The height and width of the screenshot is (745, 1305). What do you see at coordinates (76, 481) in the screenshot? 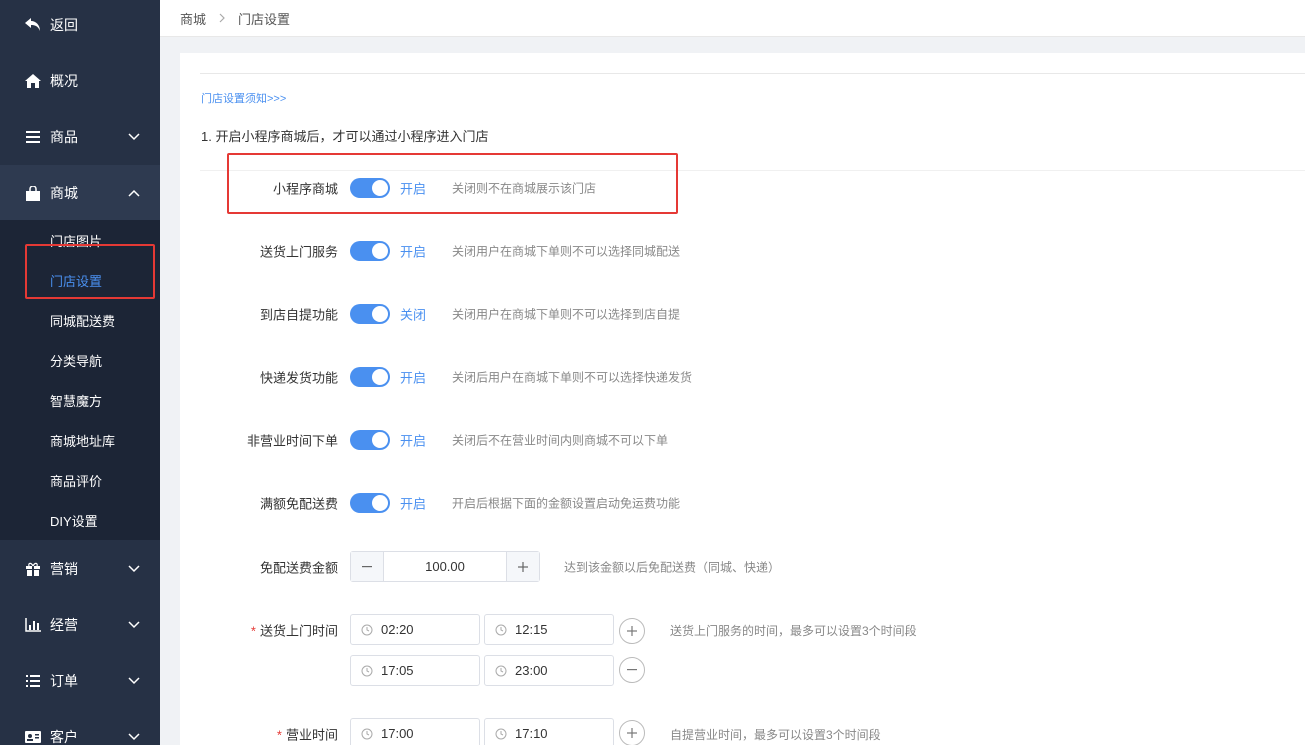
I see `submenu-label: 商品评价` at bounding box center [76, 481].